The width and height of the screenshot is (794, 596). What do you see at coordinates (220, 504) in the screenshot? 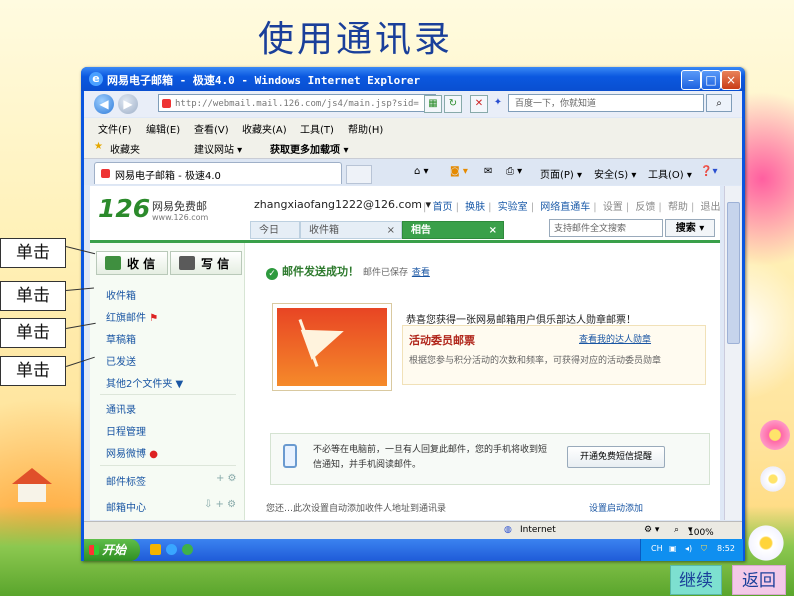
I see `center-actions: ⇩ + ⚙` at bounding box center [220, 504].